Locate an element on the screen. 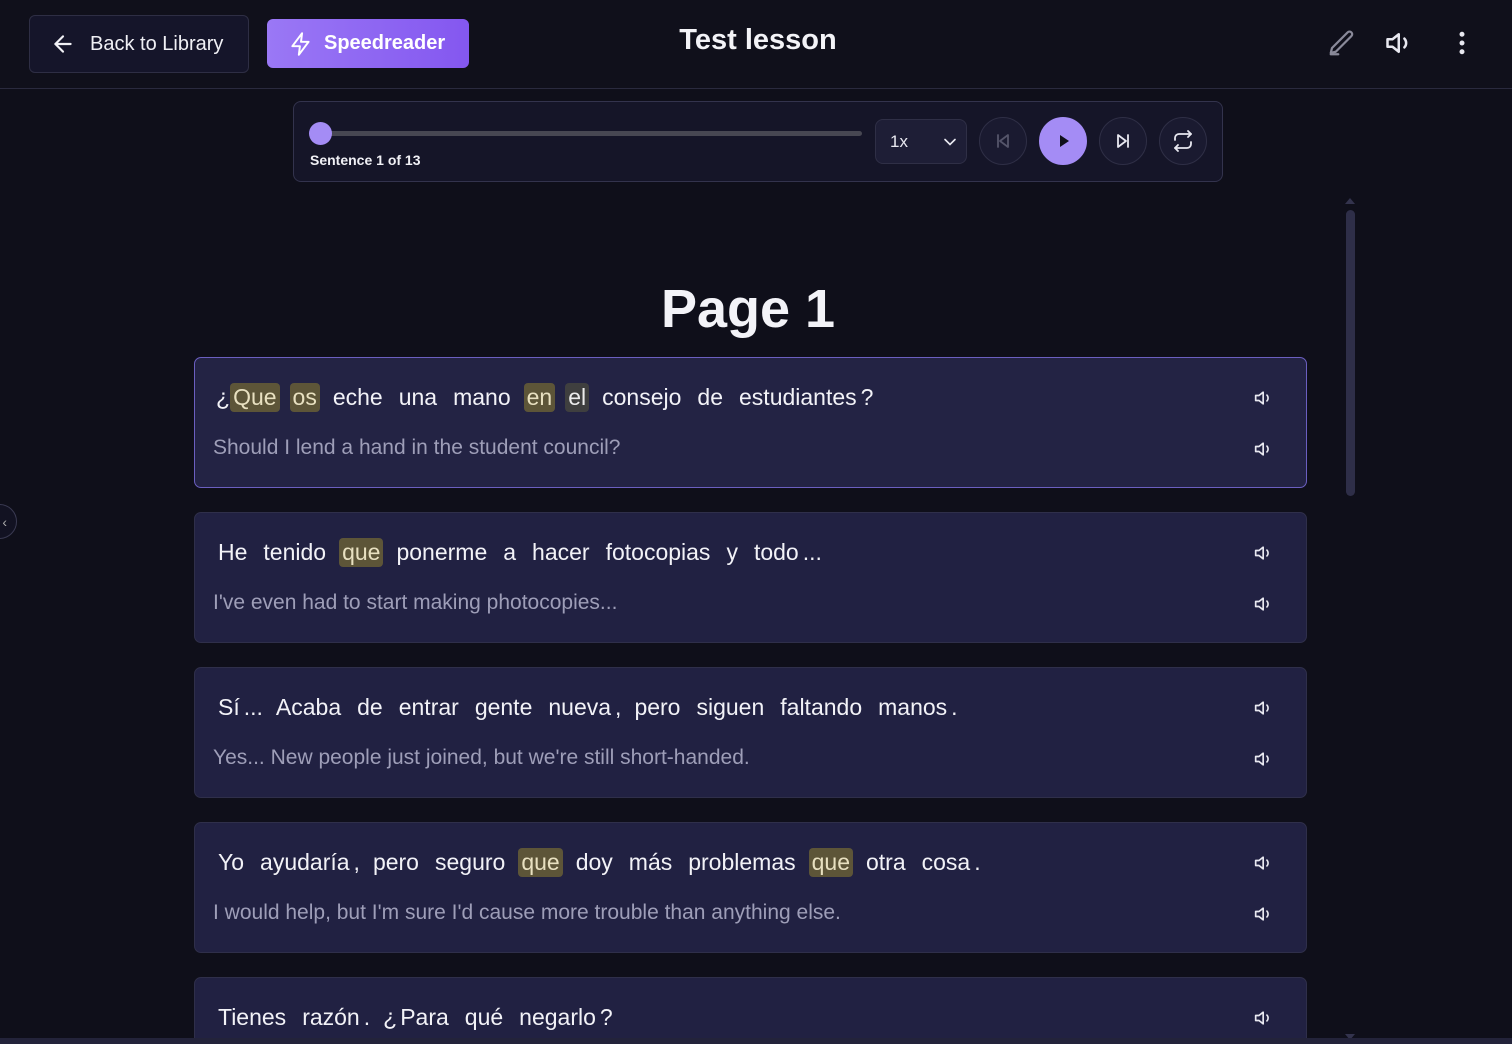  word-token: qué is located at coordinates (484, 1017).